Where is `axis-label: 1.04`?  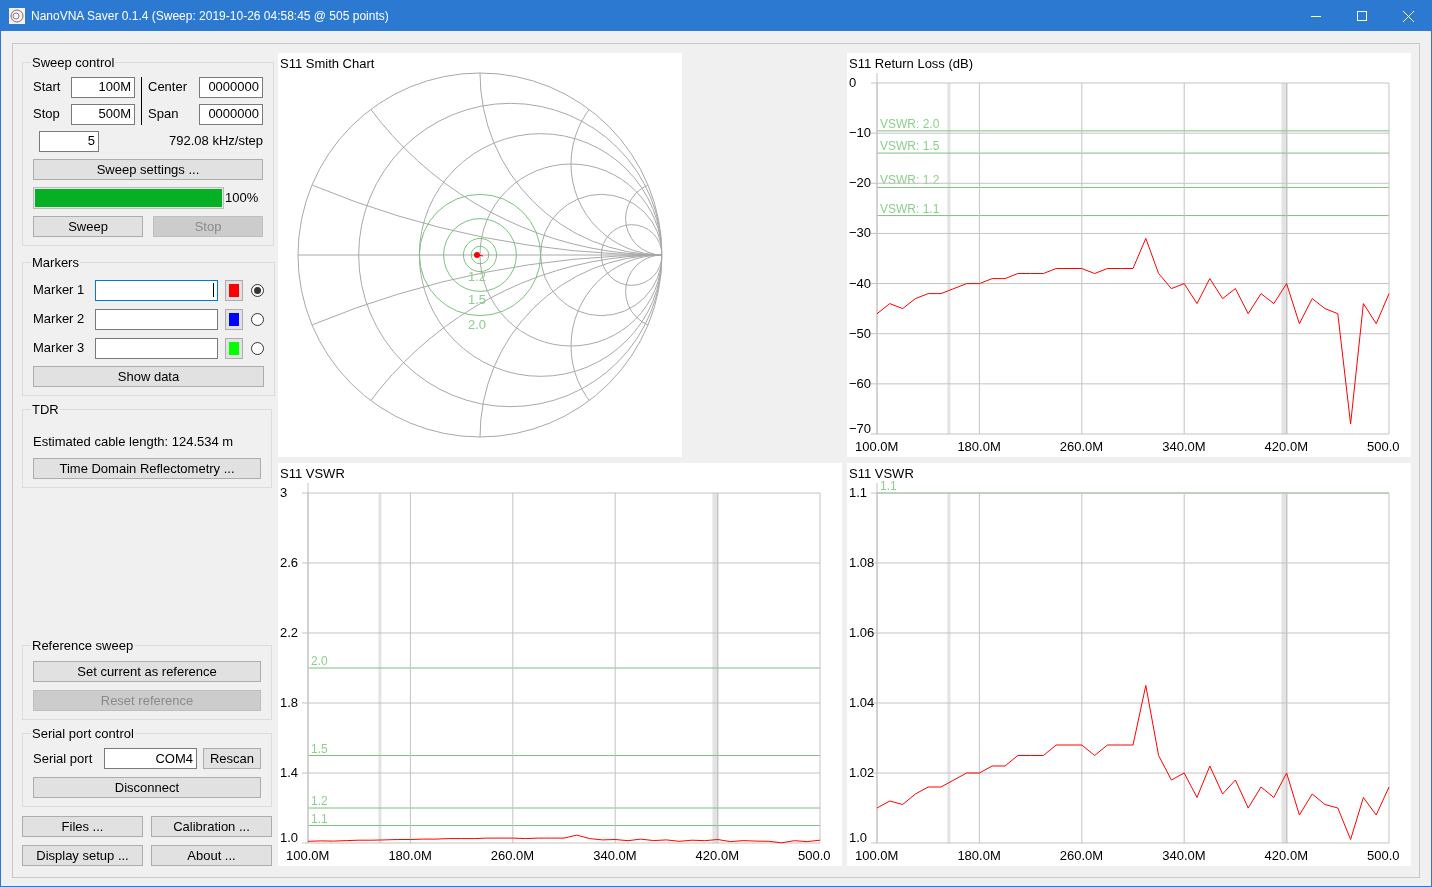 axis-label: 1.04 is located at coordinates (862, 702).